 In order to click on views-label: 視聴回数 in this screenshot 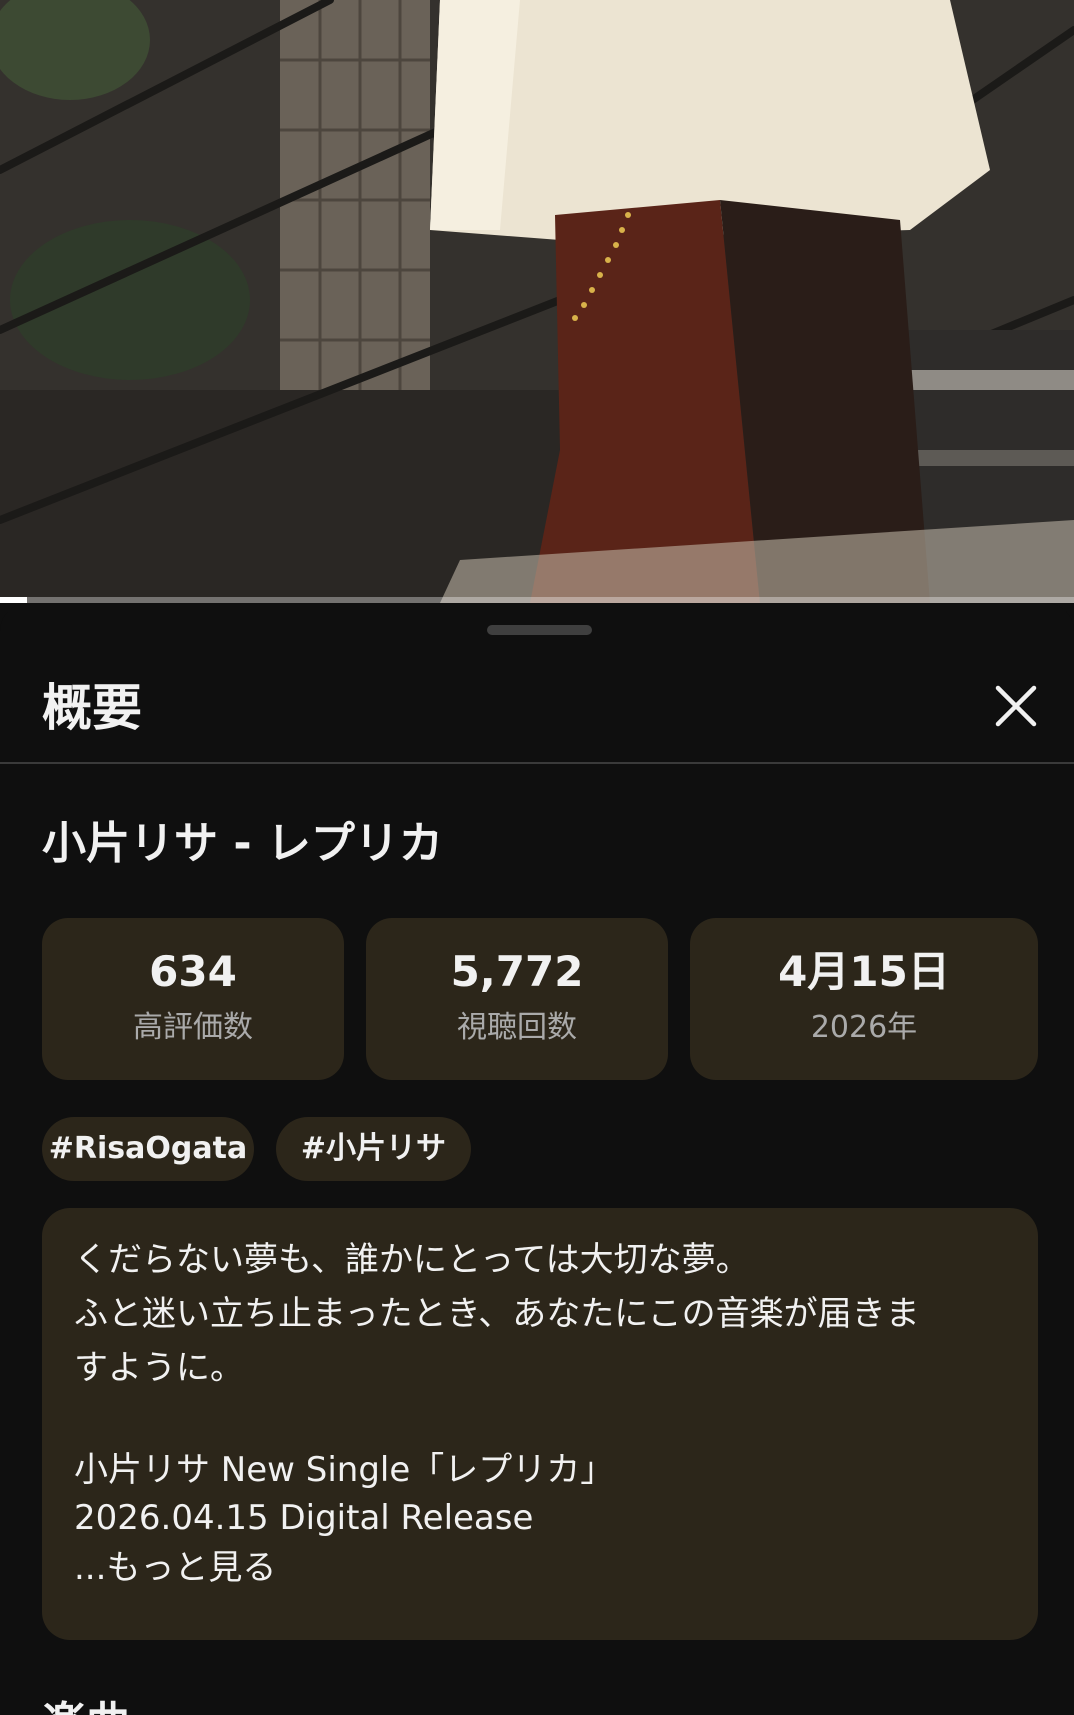, I will do `click(517, 1027)`.